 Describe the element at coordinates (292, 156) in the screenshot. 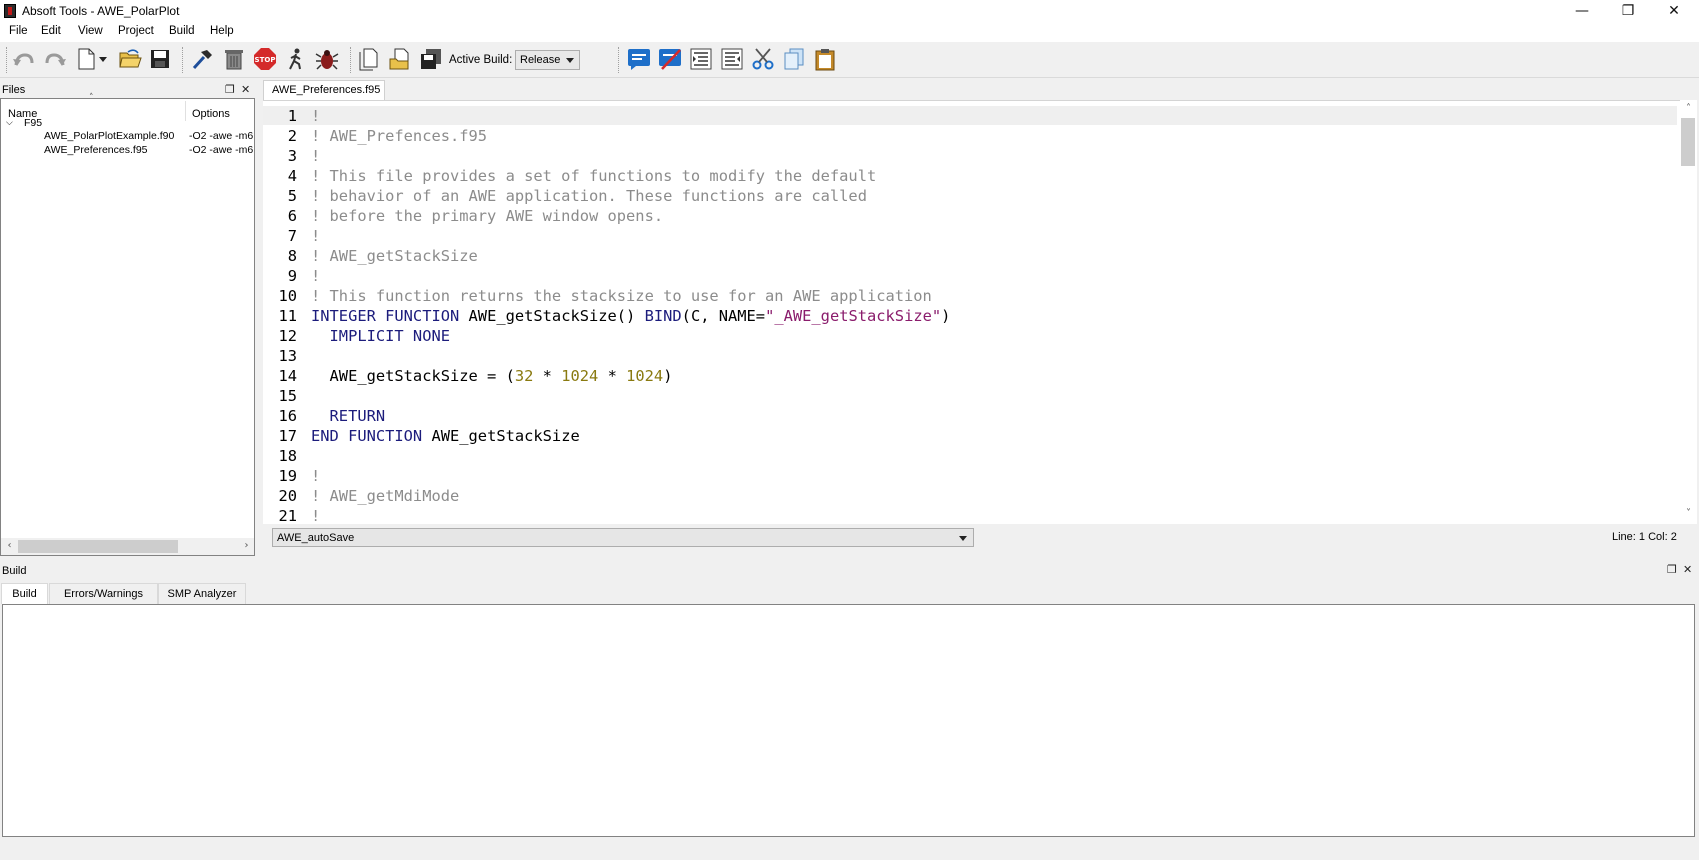

I see `code-line: 3!` at that location.